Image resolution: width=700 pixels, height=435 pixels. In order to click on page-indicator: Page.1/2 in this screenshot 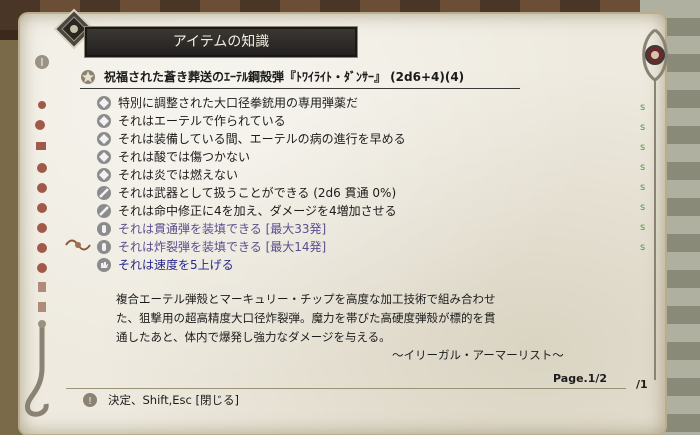, I will do `click(580, 378)`.